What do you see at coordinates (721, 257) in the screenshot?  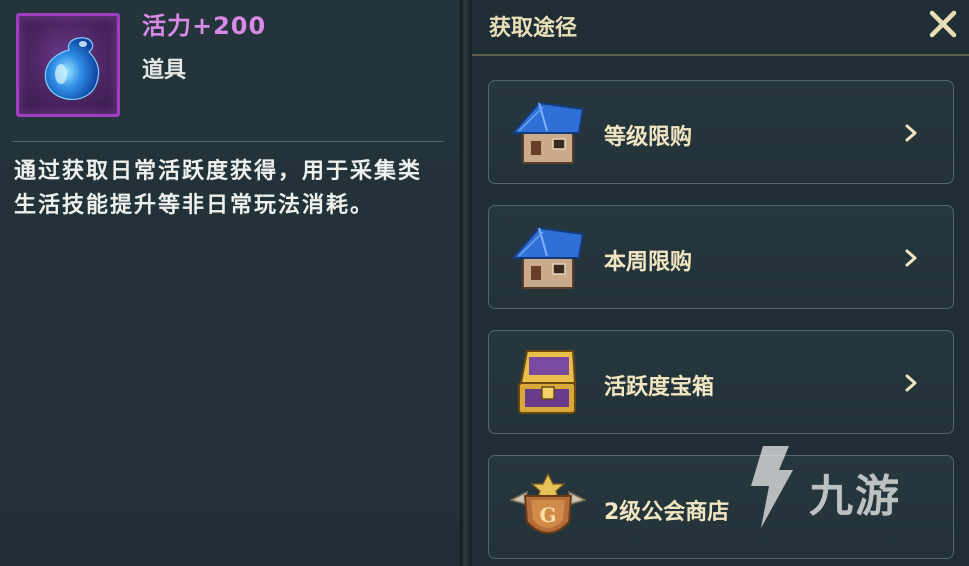 I see `source-item-weekly-purchase: 本周限购` at bounding box center [721, 257].